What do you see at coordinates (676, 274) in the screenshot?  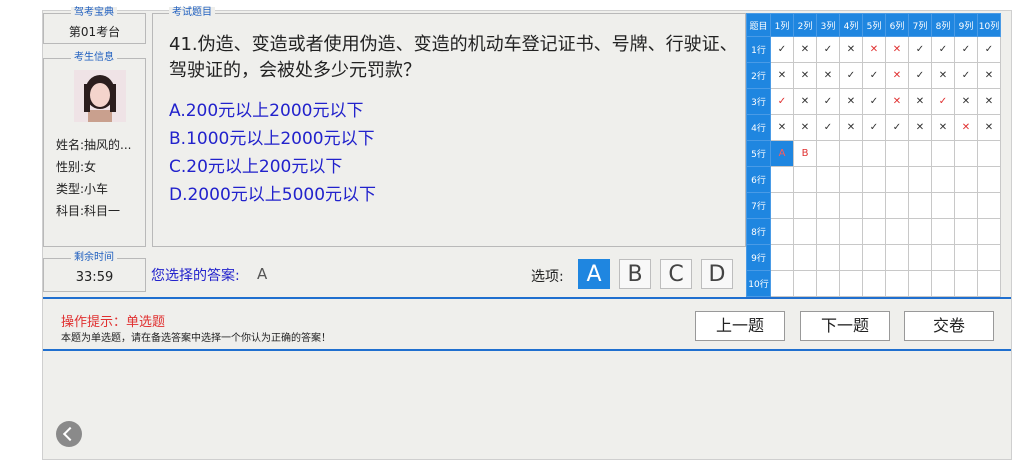 I see `choice-c-button: C` at bounding box center [676, 274].